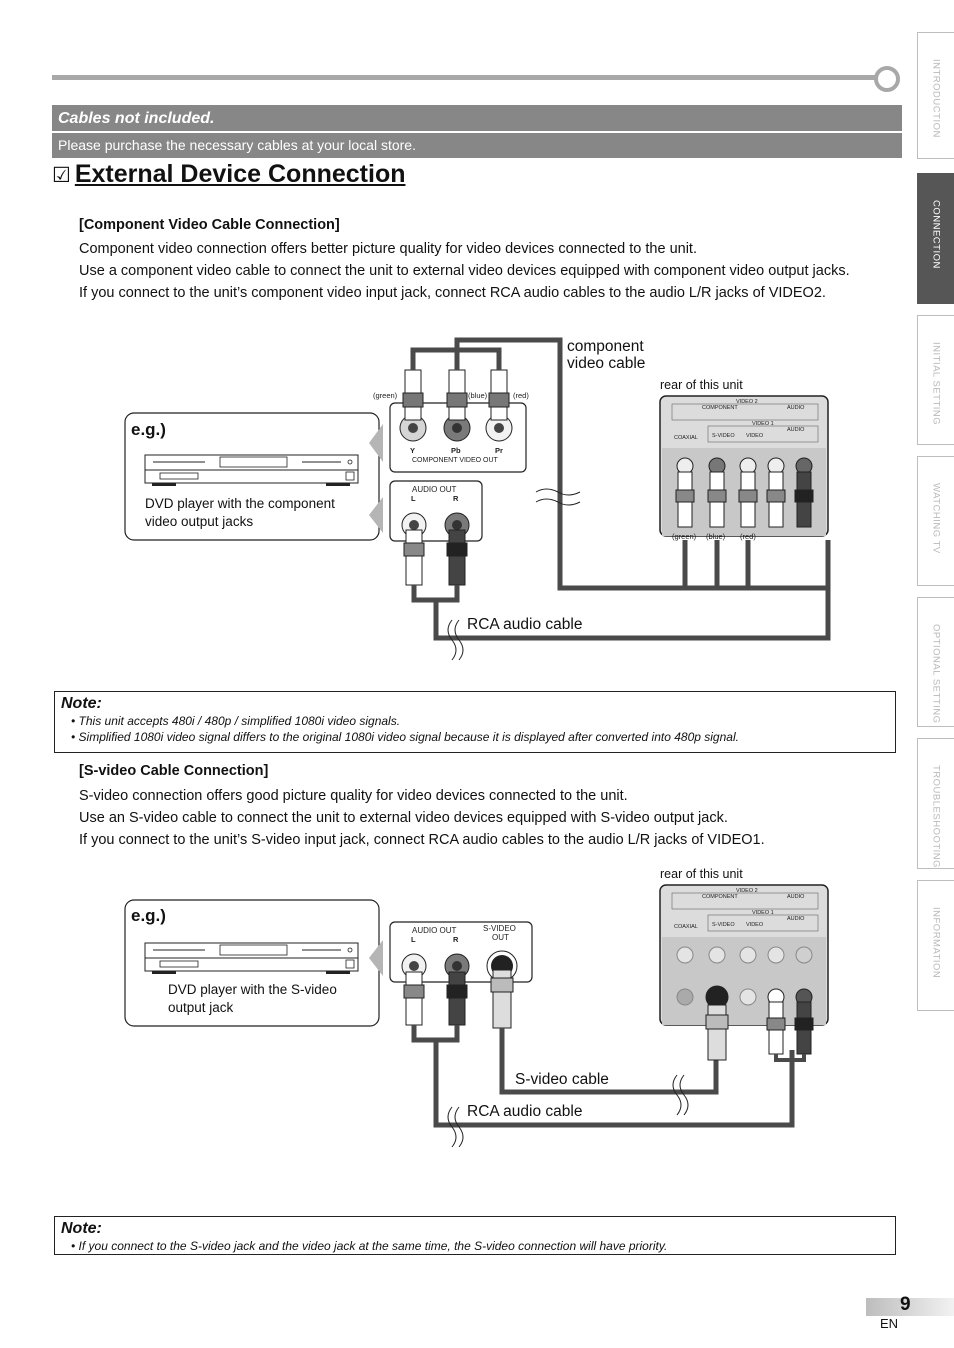  I want to click on device-caption-line: video output jacks, so click(199, 521).